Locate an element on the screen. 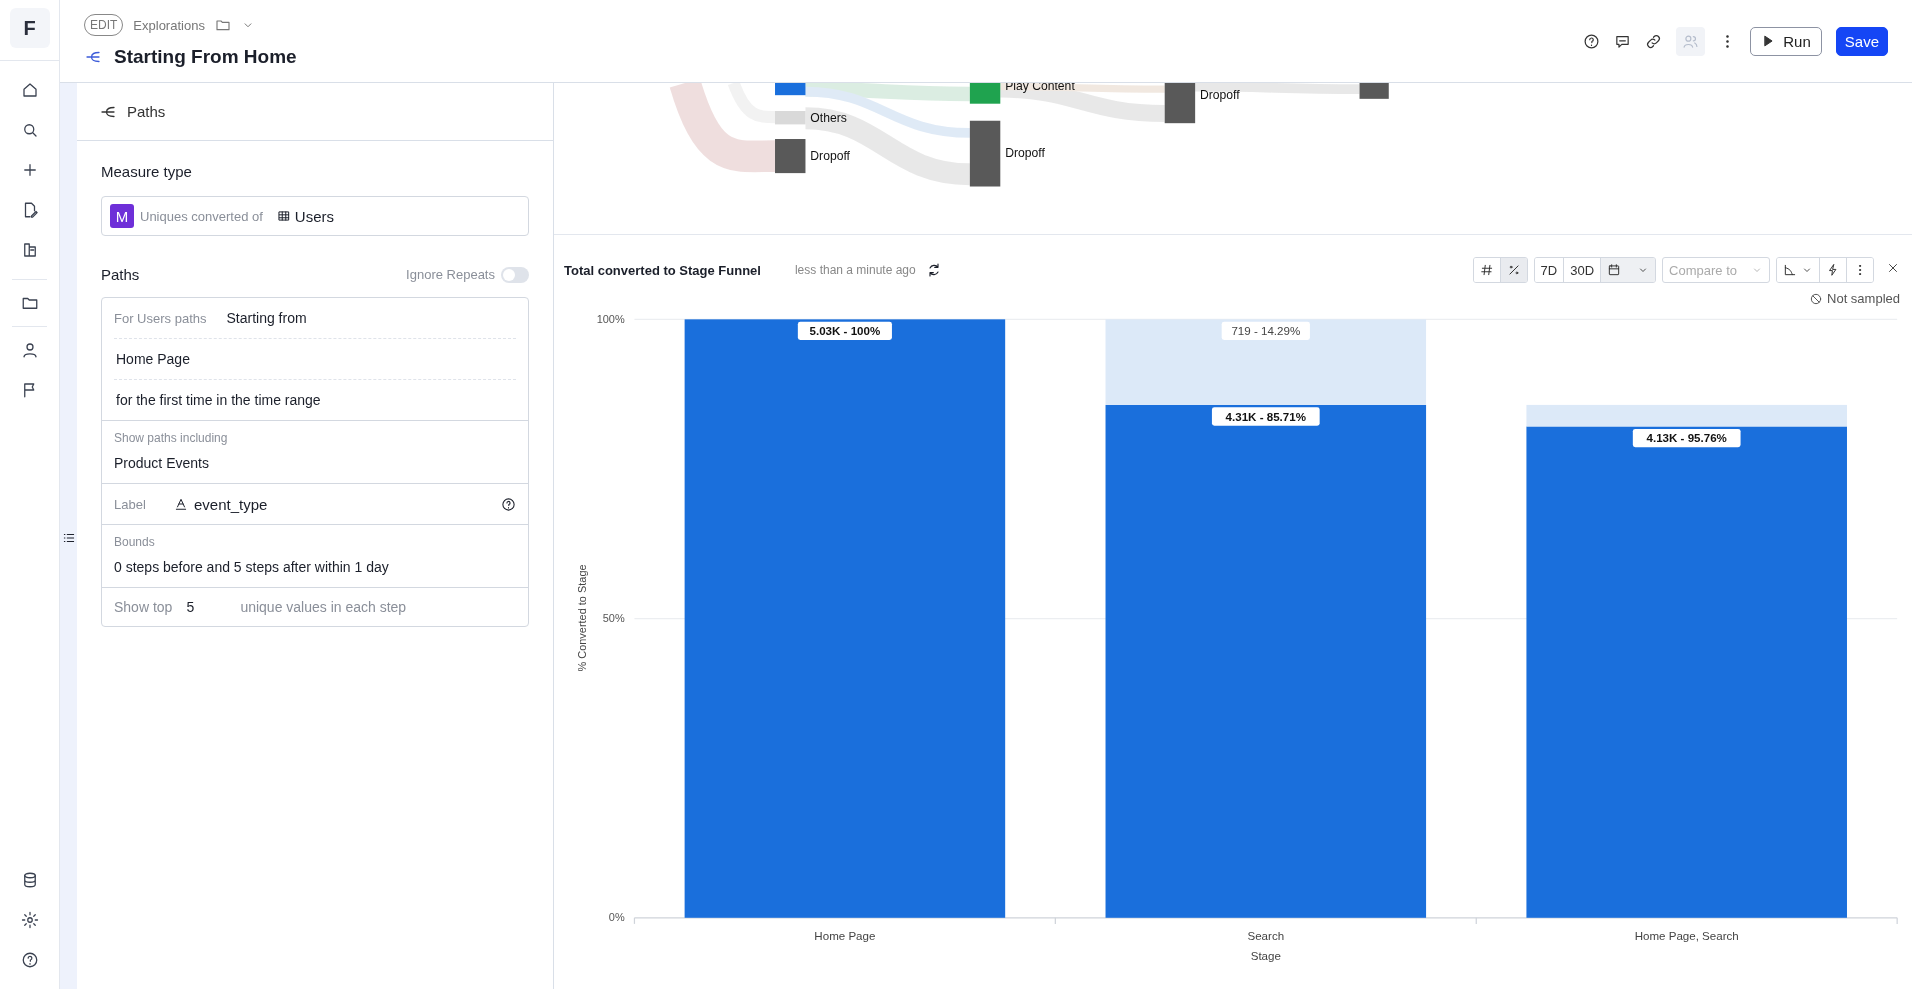  save-button: Save is located at coordinates (1861, 41).